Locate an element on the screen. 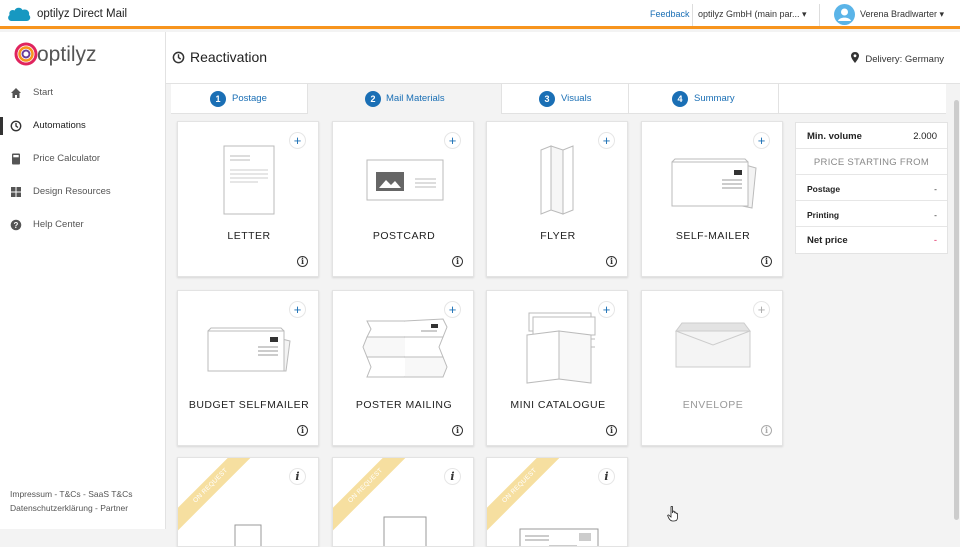 The width and height of the screenshot is (960, 547). tab-visuals: 3 Visuals is located at coordinates (565, 99).